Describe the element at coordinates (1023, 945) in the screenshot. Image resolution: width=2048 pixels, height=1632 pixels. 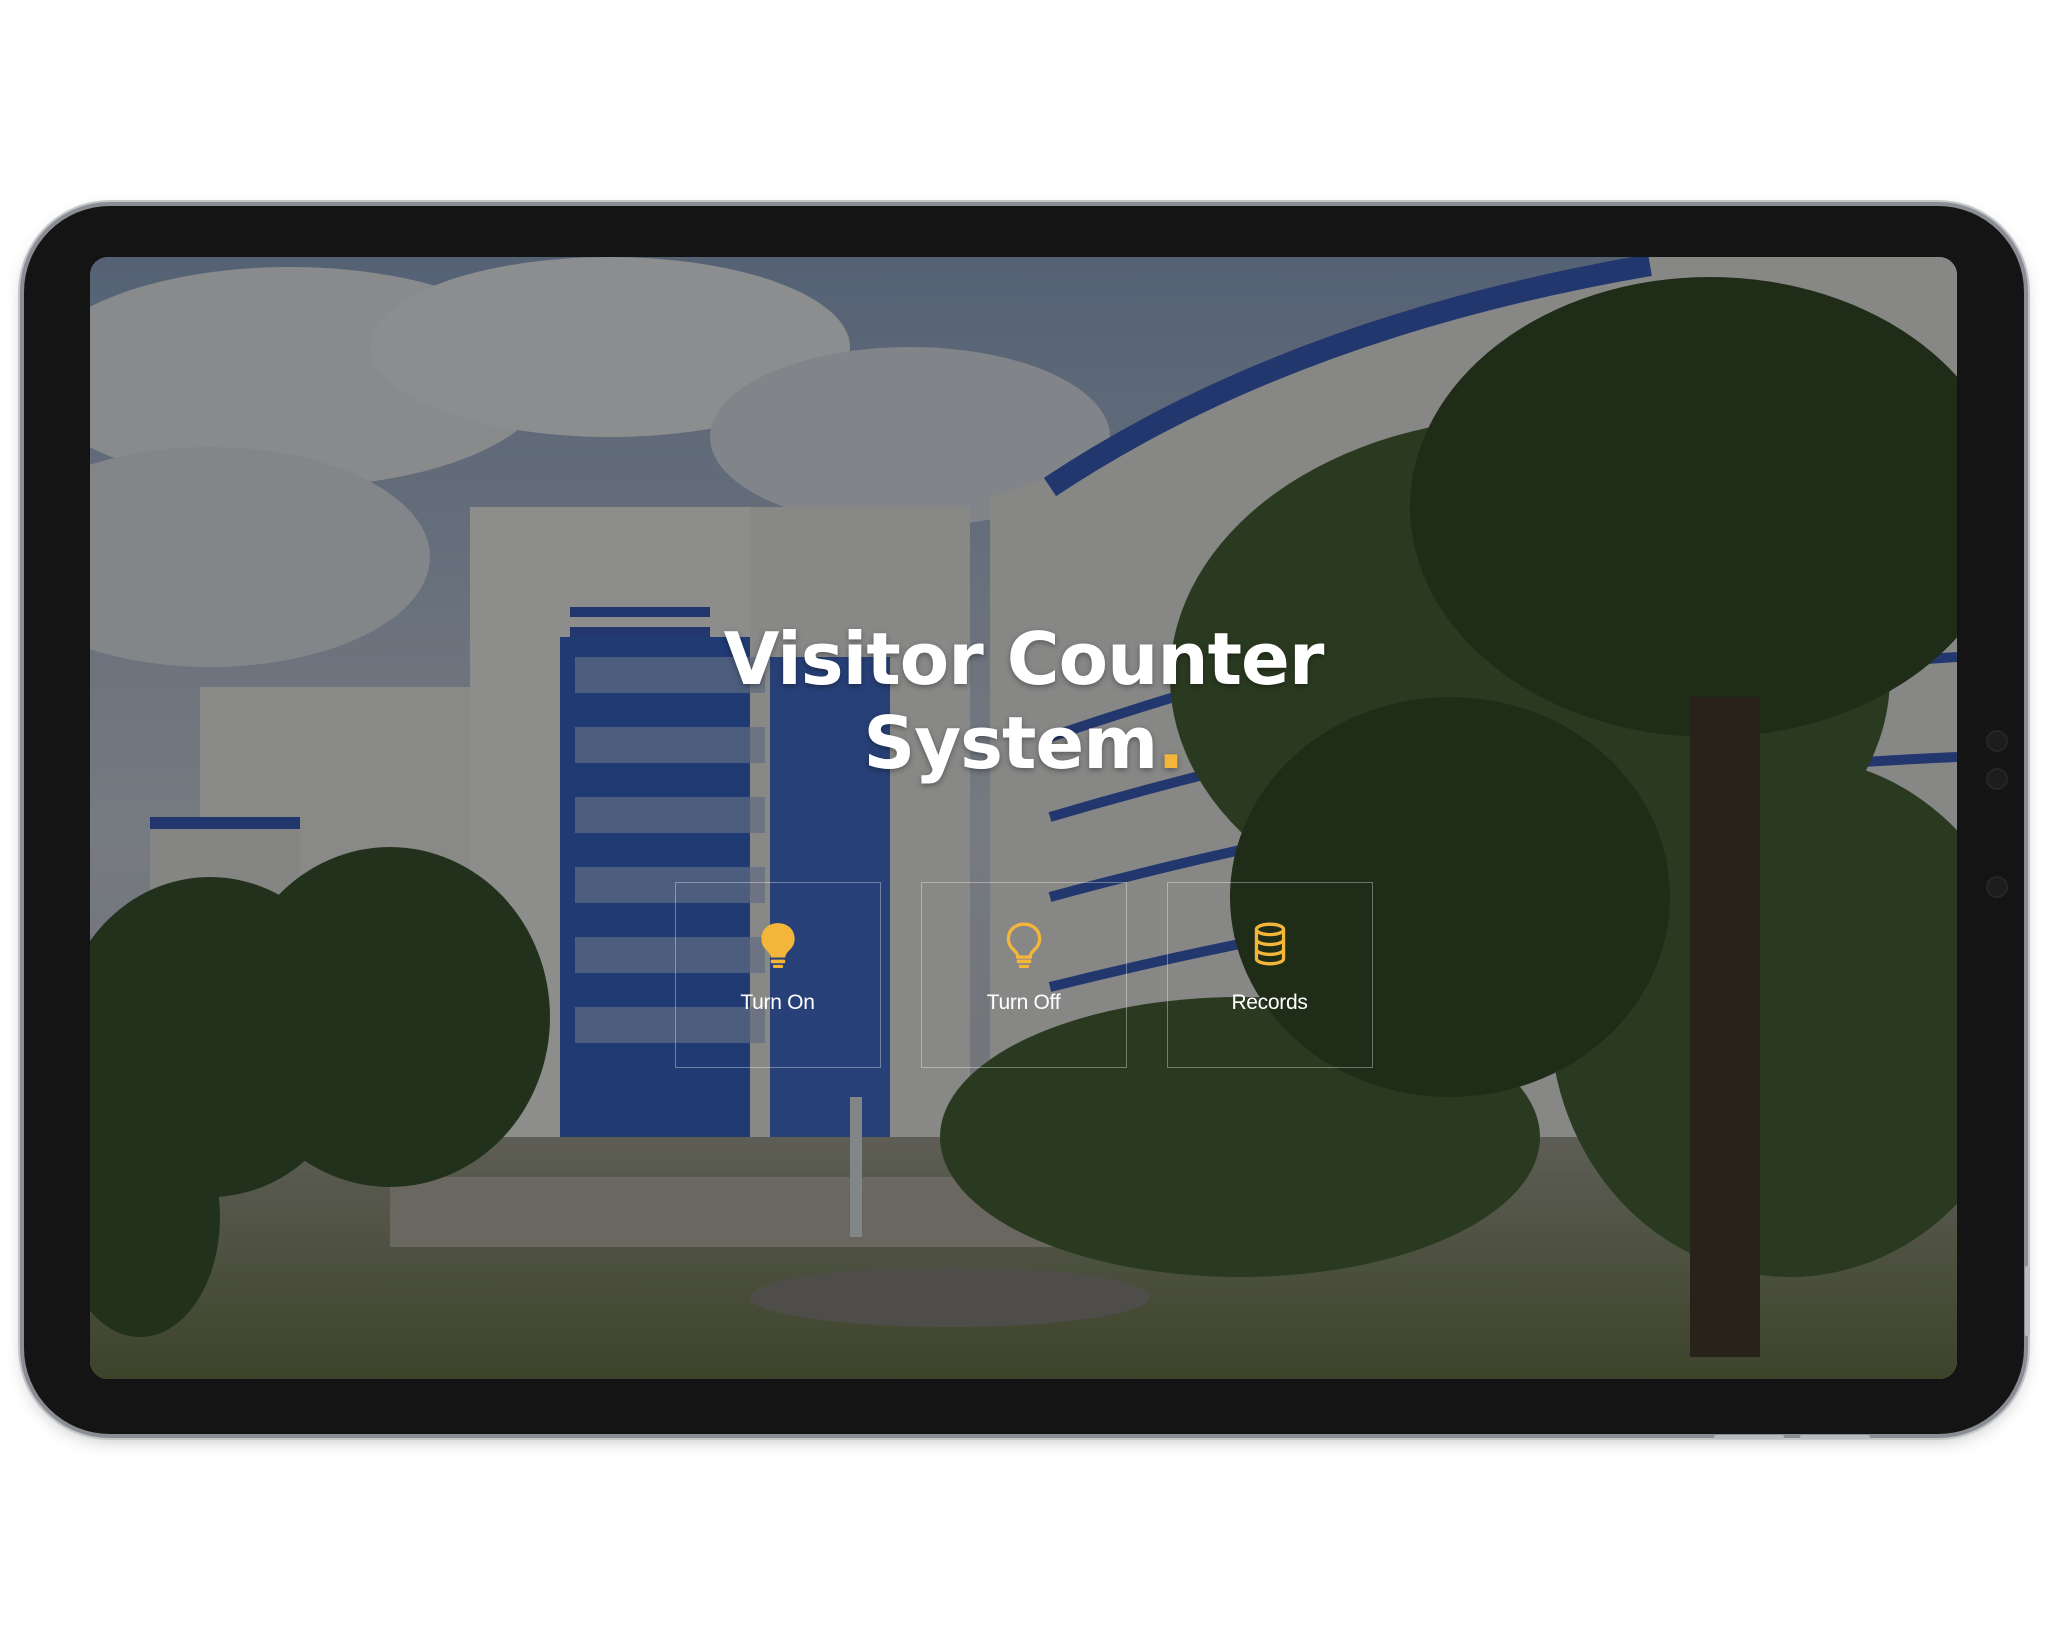
I see `lightbulb-outline-icon` at that location.